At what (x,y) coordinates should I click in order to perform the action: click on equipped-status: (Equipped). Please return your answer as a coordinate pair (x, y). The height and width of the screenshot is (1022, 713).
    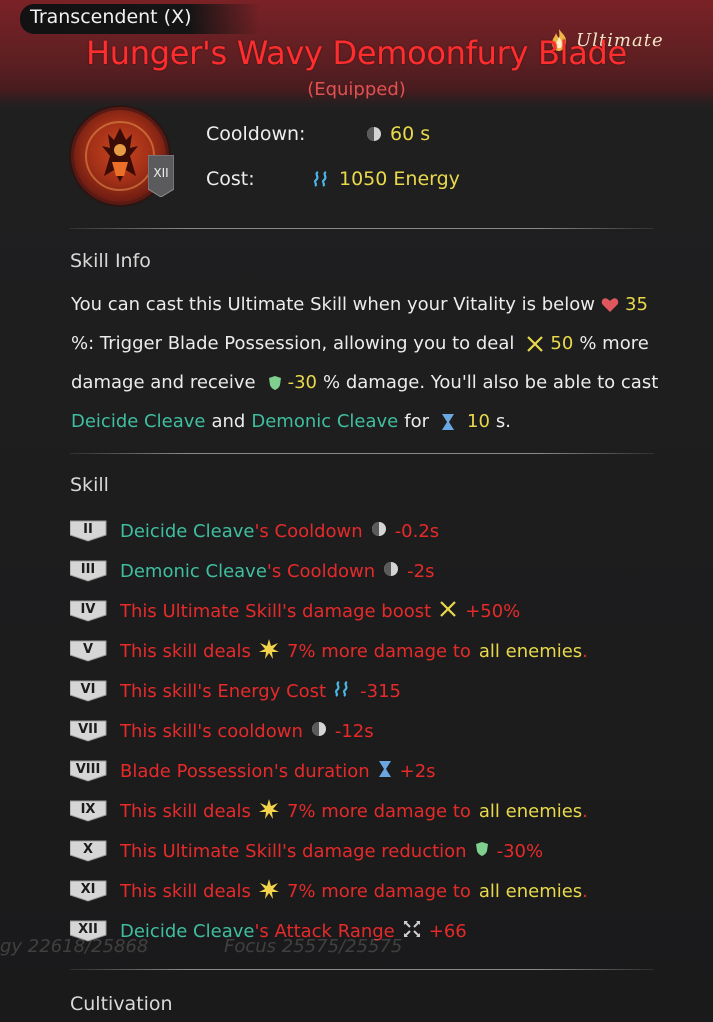
    Looking at the image, I should click on (356, 89).